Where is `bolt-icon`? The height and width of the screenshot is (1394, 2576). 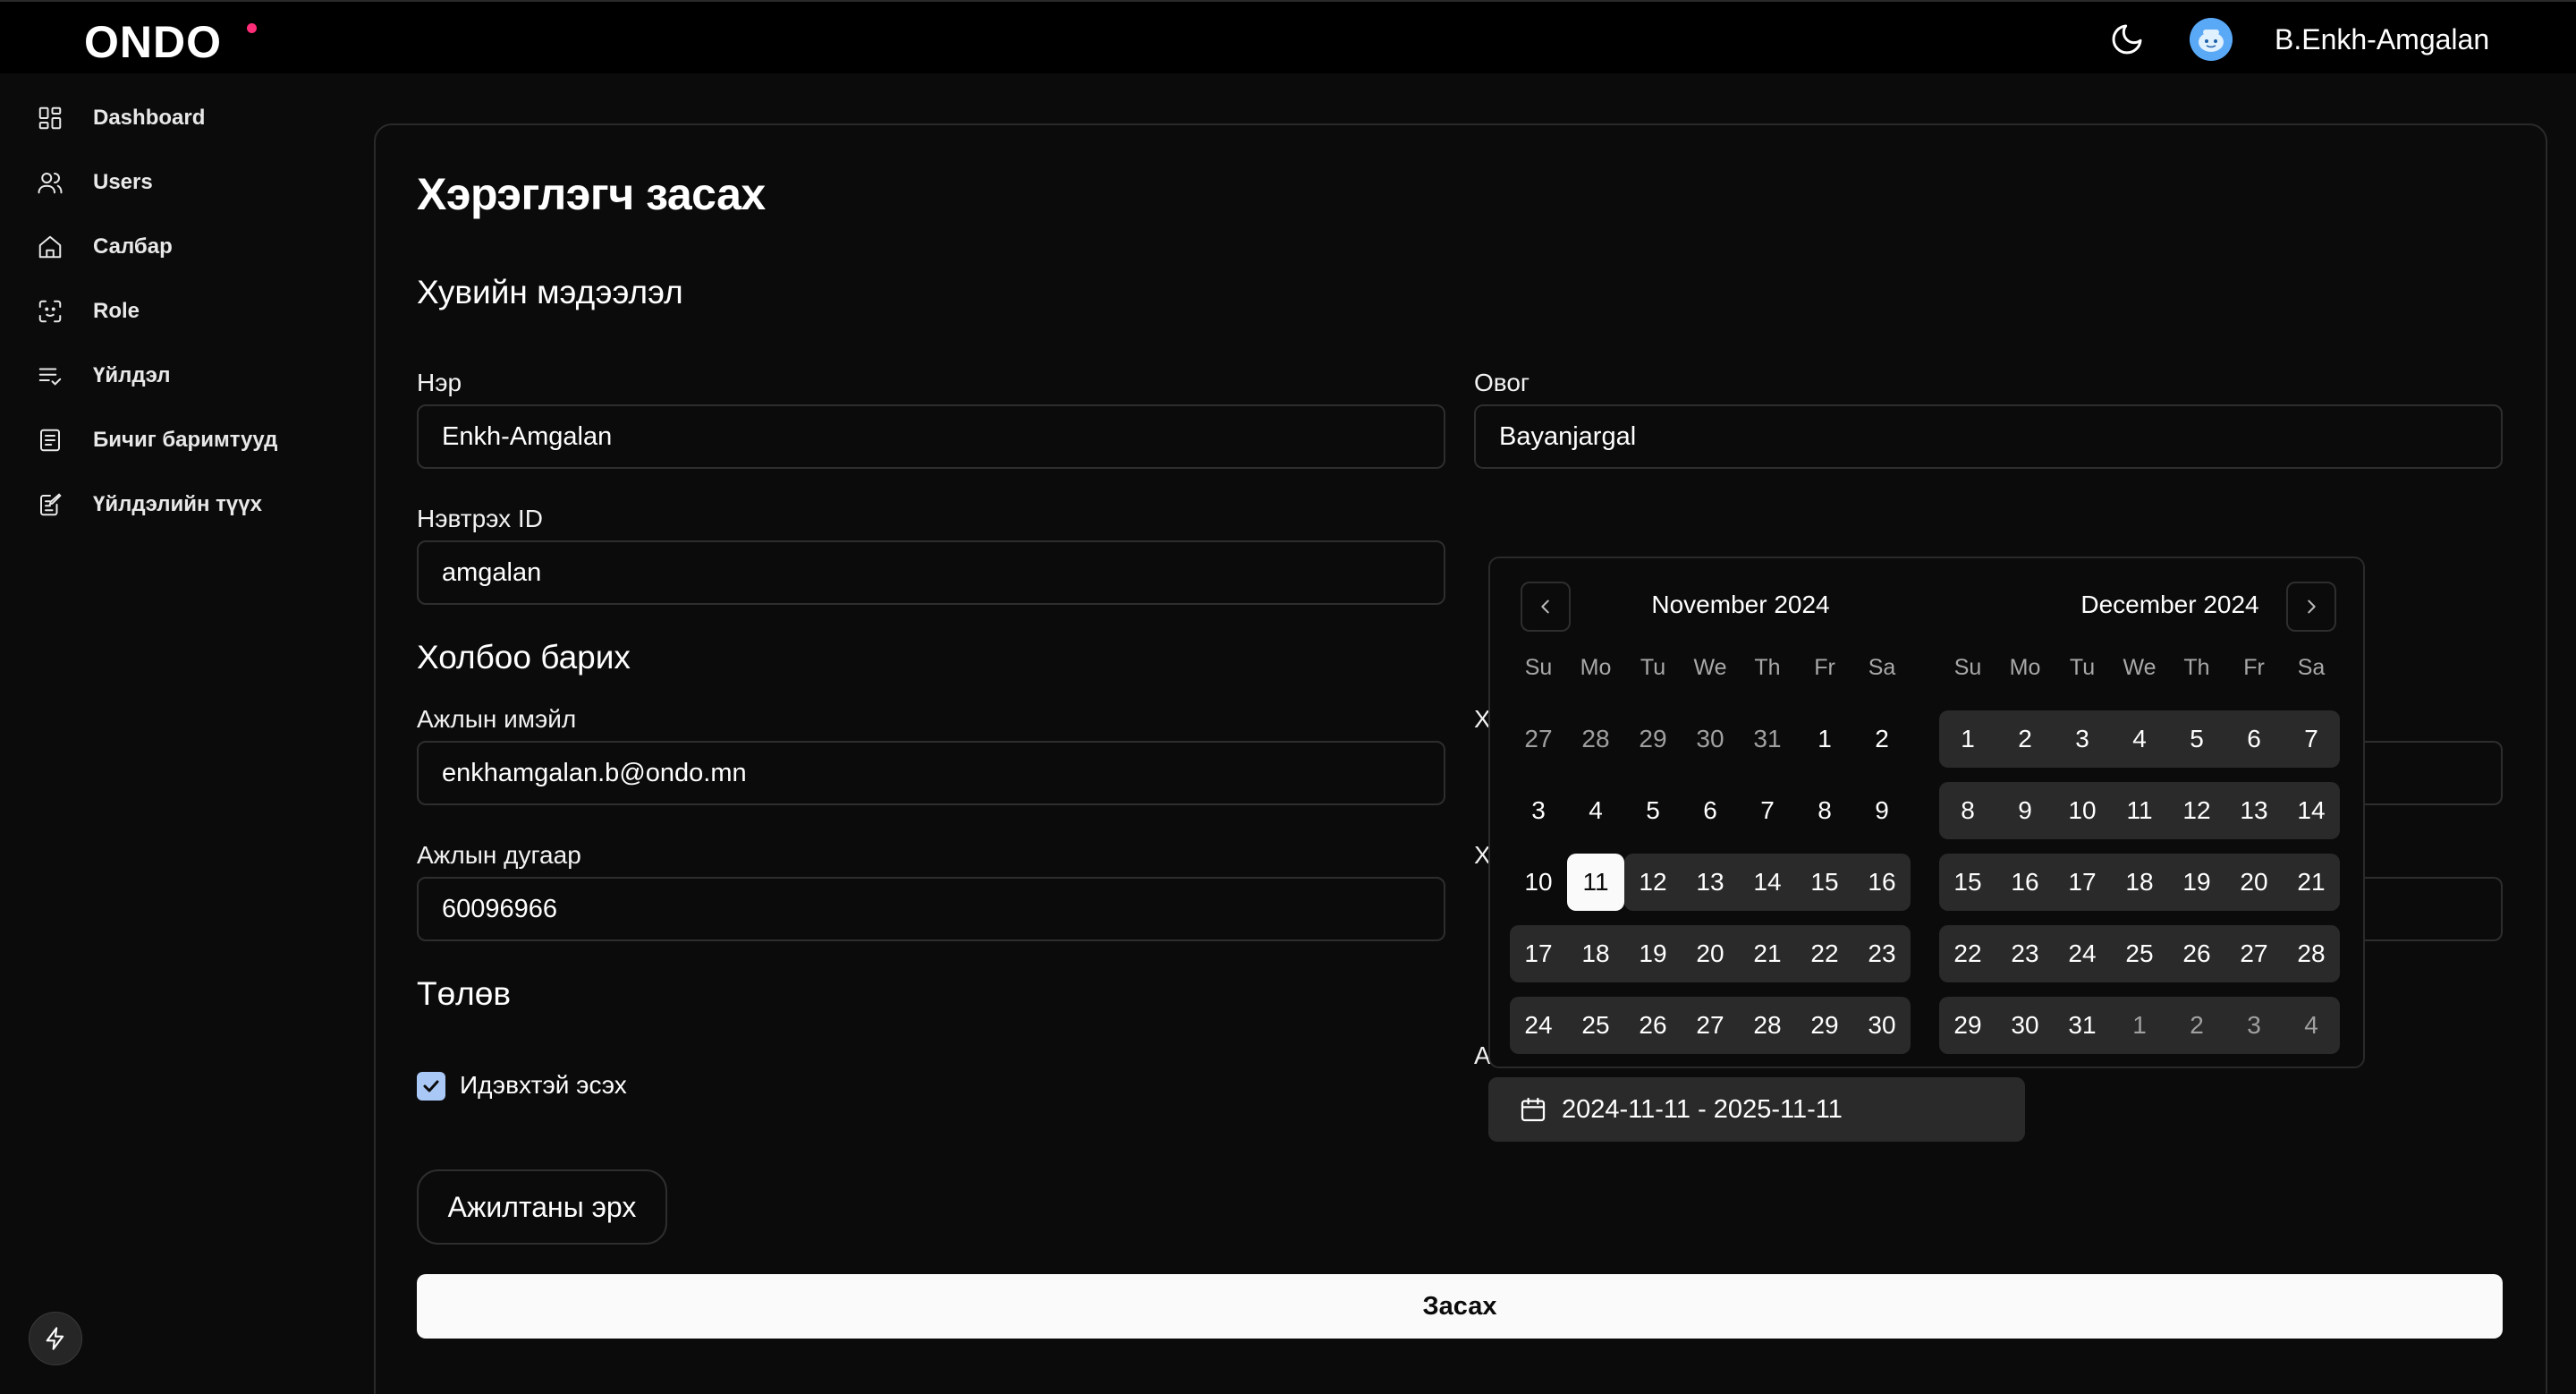 bolt-icon is located at coordinates (55, 1338).